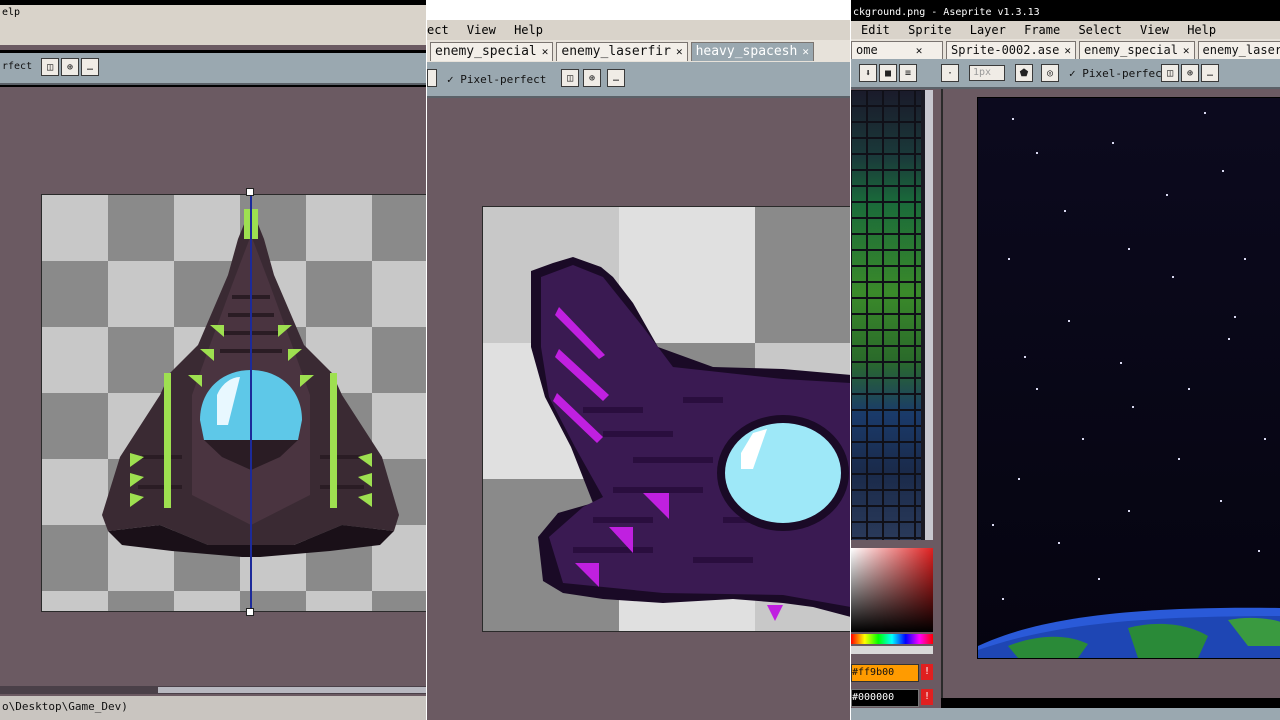 This screenshot has height=720, width=1280. I want to click on brush-shape-button: ·, so click(950, 73).